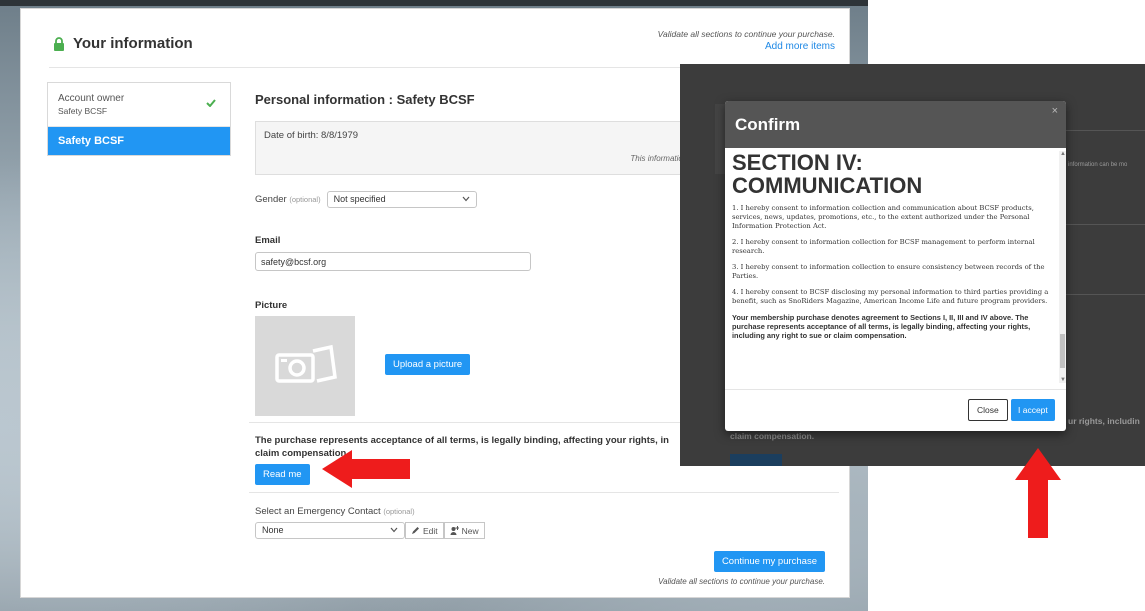 This screenshot has height=611, width=1145. I want to click on accept-button: I accept, so click(1033, 410).